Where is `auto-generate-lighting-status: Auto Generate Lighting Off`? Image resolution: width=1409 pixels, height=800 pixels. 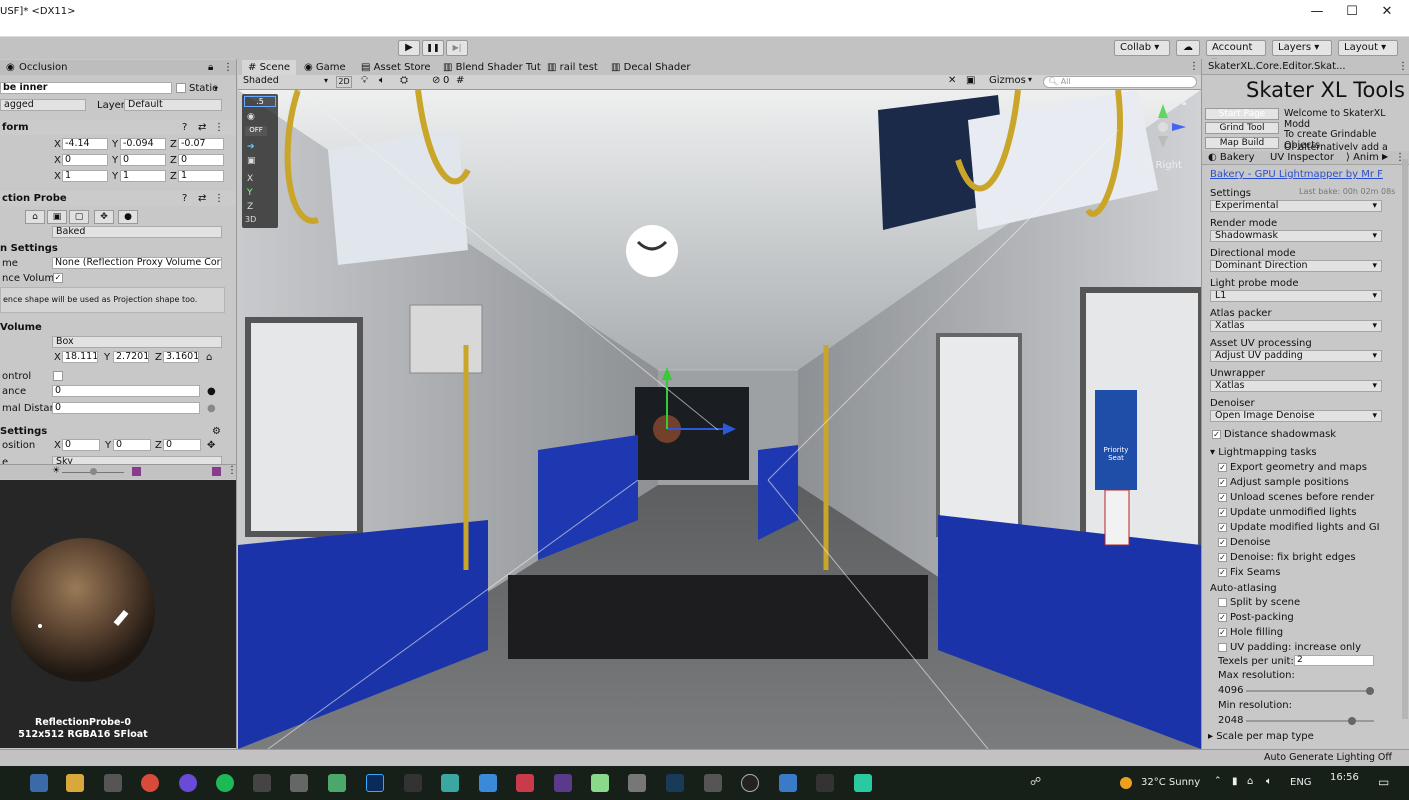
auto-generate-lighting-status: Auto Generate Lighting Off is located at coordinates (1328, 757).